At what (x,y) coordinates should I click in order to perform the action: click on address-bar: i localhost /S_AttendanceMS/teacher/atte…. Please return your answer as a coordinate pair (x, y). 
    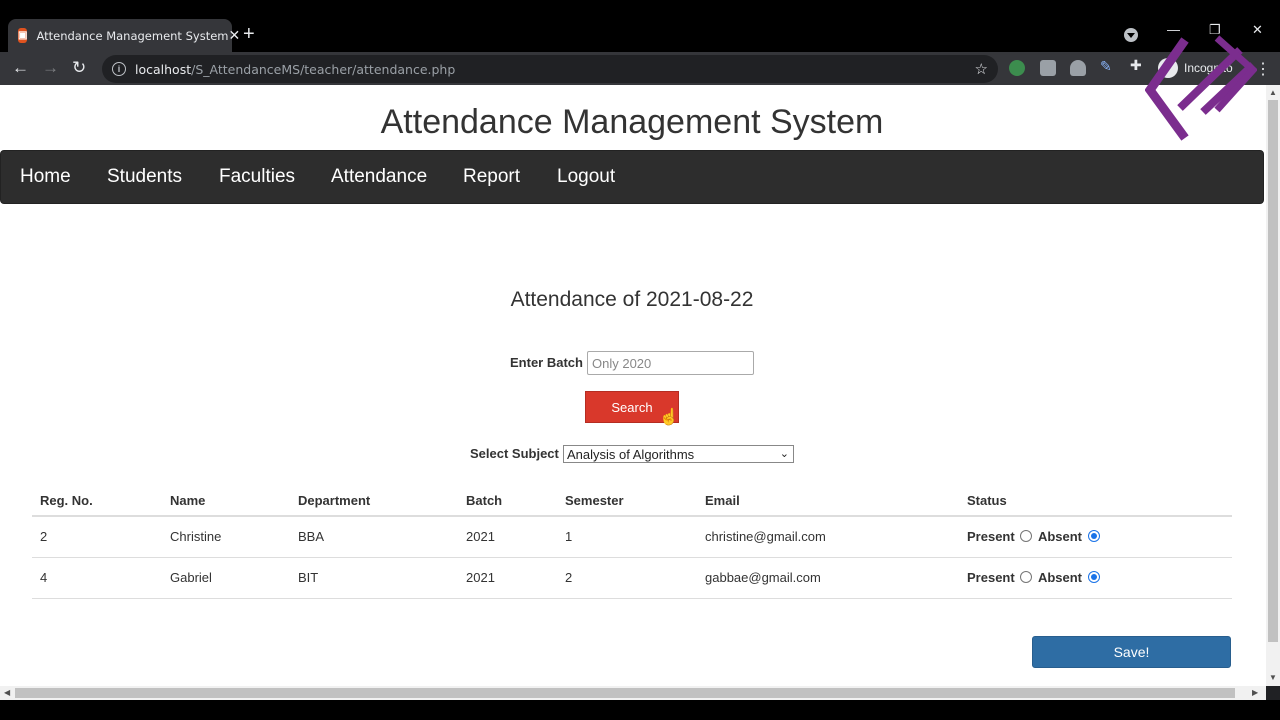
    Looking at the image, I should click on (550, 69).